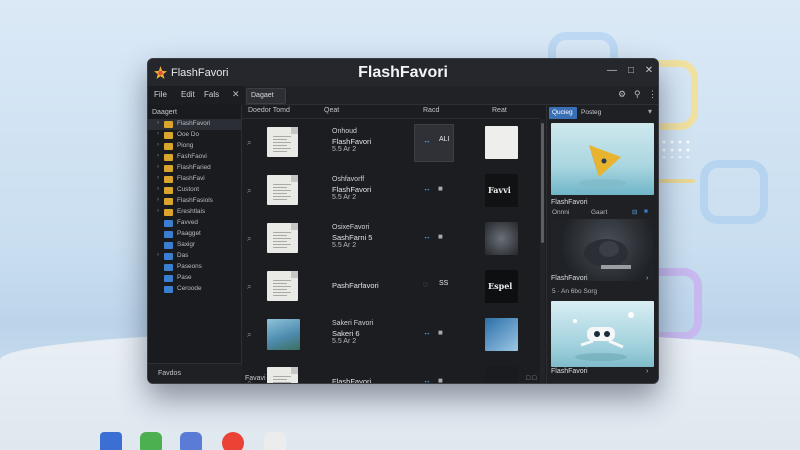  I want to click on preview-caption-1: FlashFavori, so click(569, 202).